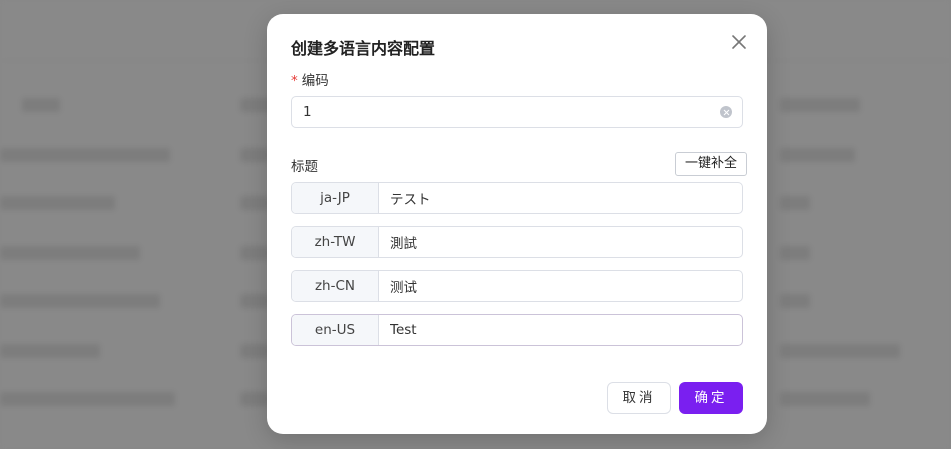  I want to click on code-label-text: 编码, so click(315, 81).